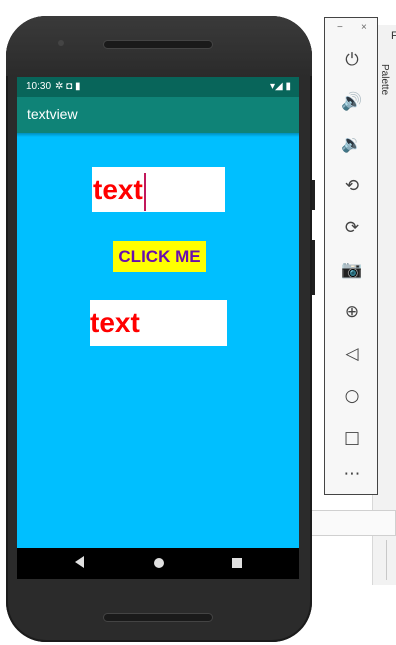  Describe the element at coordinates (158, 87) in the screenshot. I see `status-bar: 10:30 ✲ ◘ ▮ ▾◢ ▮` at that location.